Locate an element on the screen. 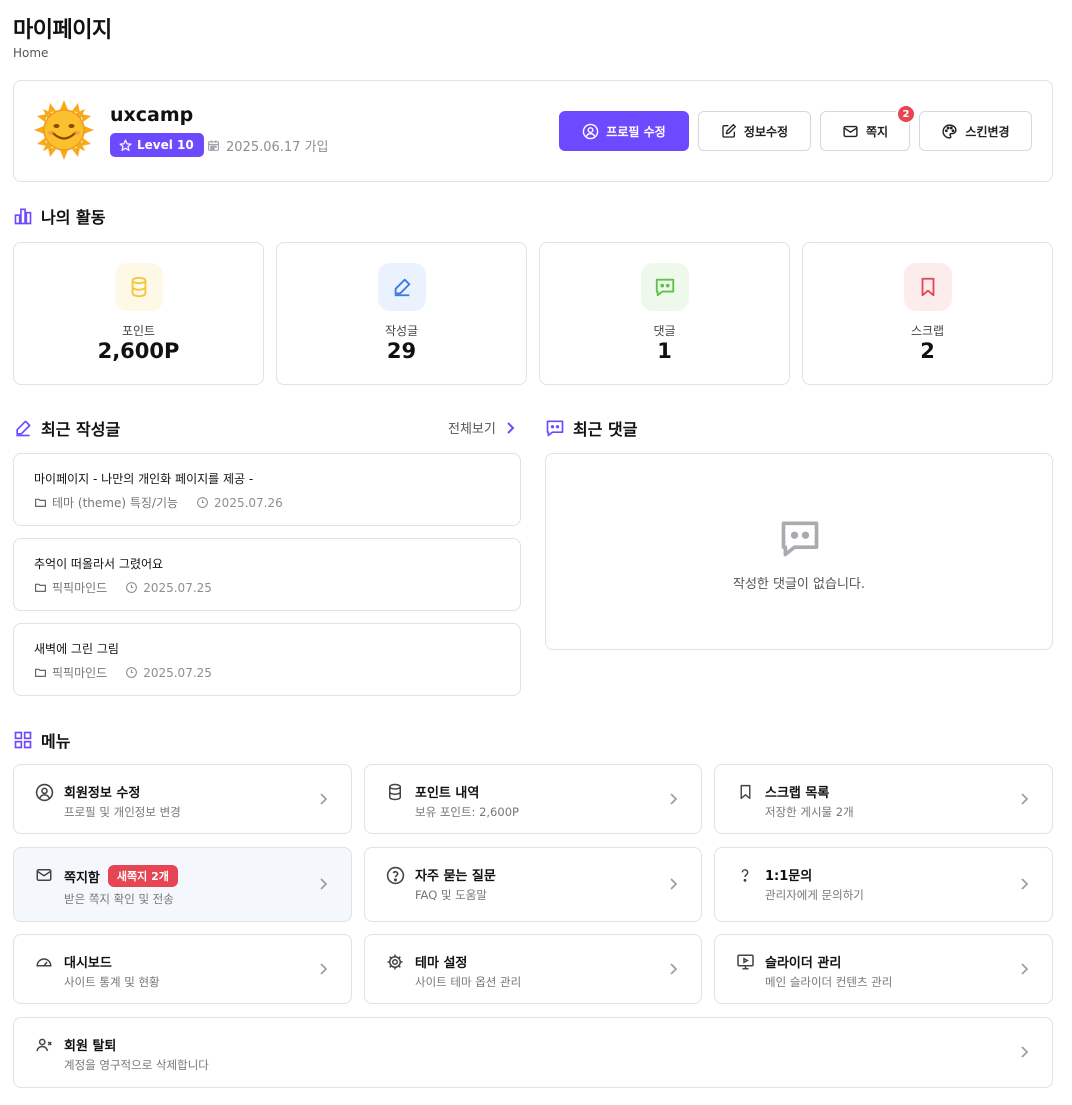  menu-item-title-text: 자주 묻는 질문 is located at coordinates (455, 876).